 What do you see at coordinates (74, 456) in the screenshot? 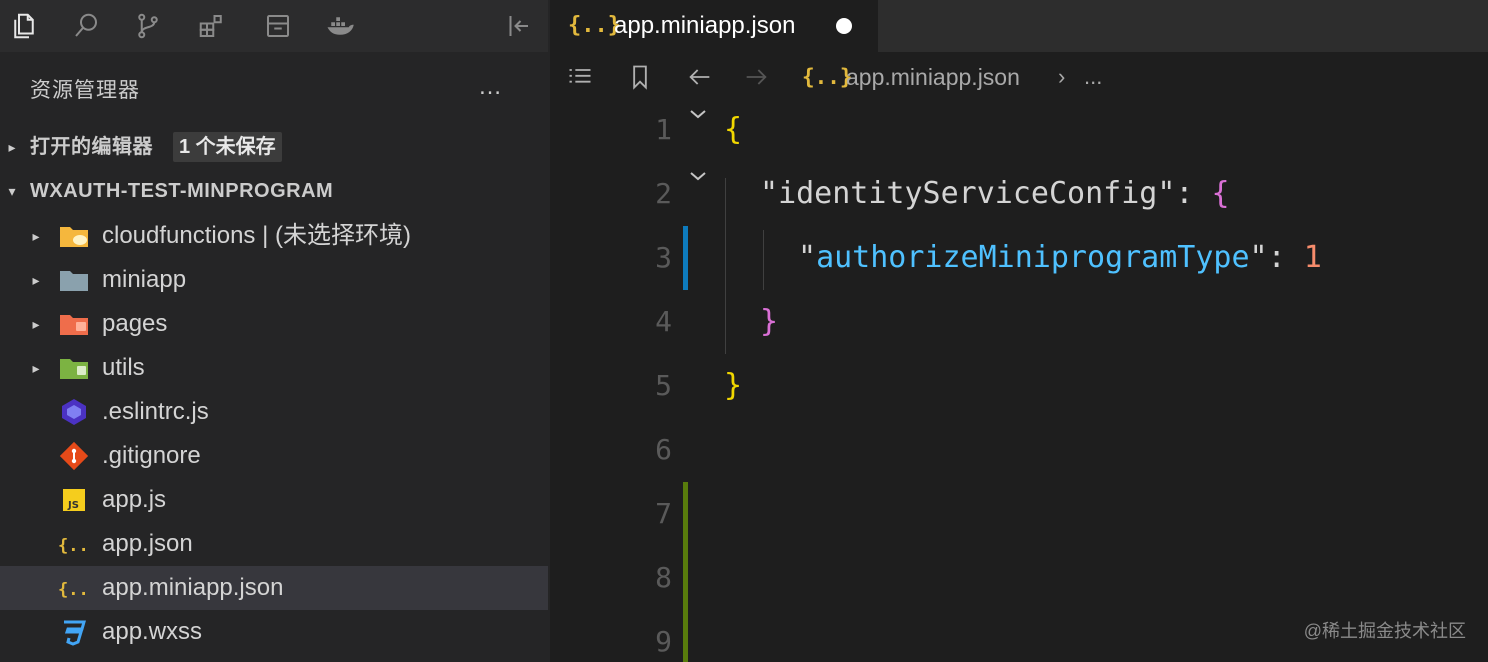
I see `git-icon` at bounding box center [74, 456].